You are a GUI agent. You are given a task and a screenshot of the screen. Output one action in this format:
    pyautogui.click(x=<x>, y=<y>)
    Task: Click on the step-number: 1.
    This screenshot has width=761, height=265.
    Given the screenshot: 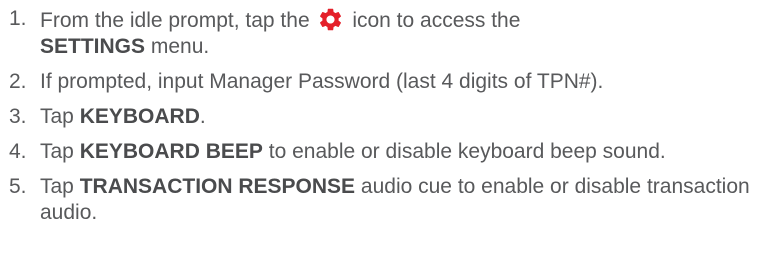 What is the action you would take?
    pyautogui.click(x=18, y=18)
    